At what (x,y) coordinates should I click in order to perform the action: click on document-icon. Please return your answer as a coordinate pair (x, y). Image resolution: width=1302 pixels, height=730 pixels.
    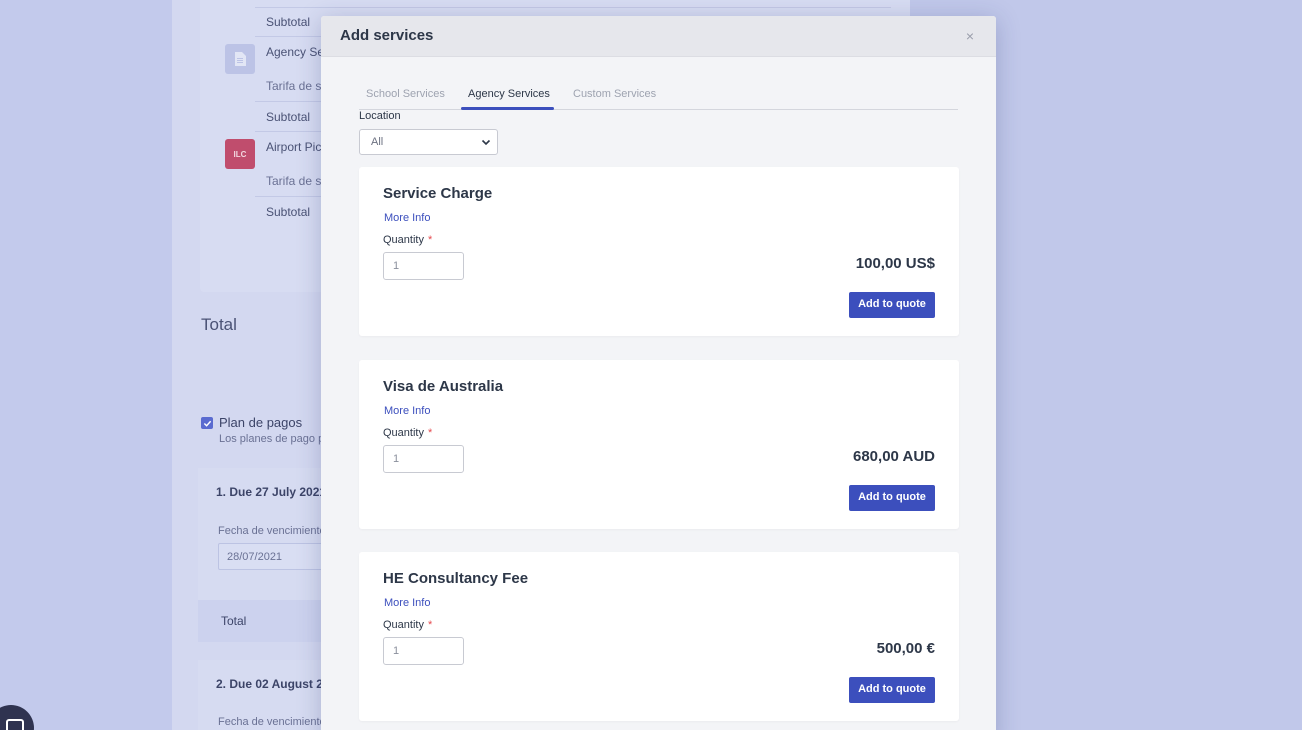
    Looking at the image, I should click on (240, 59).